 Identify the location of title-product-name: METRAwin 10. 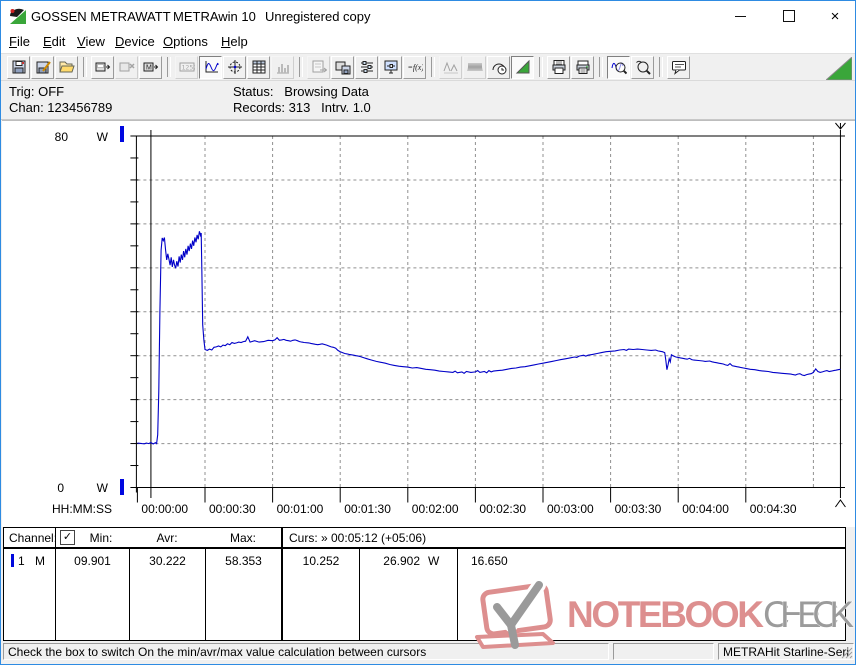
(214, 16).